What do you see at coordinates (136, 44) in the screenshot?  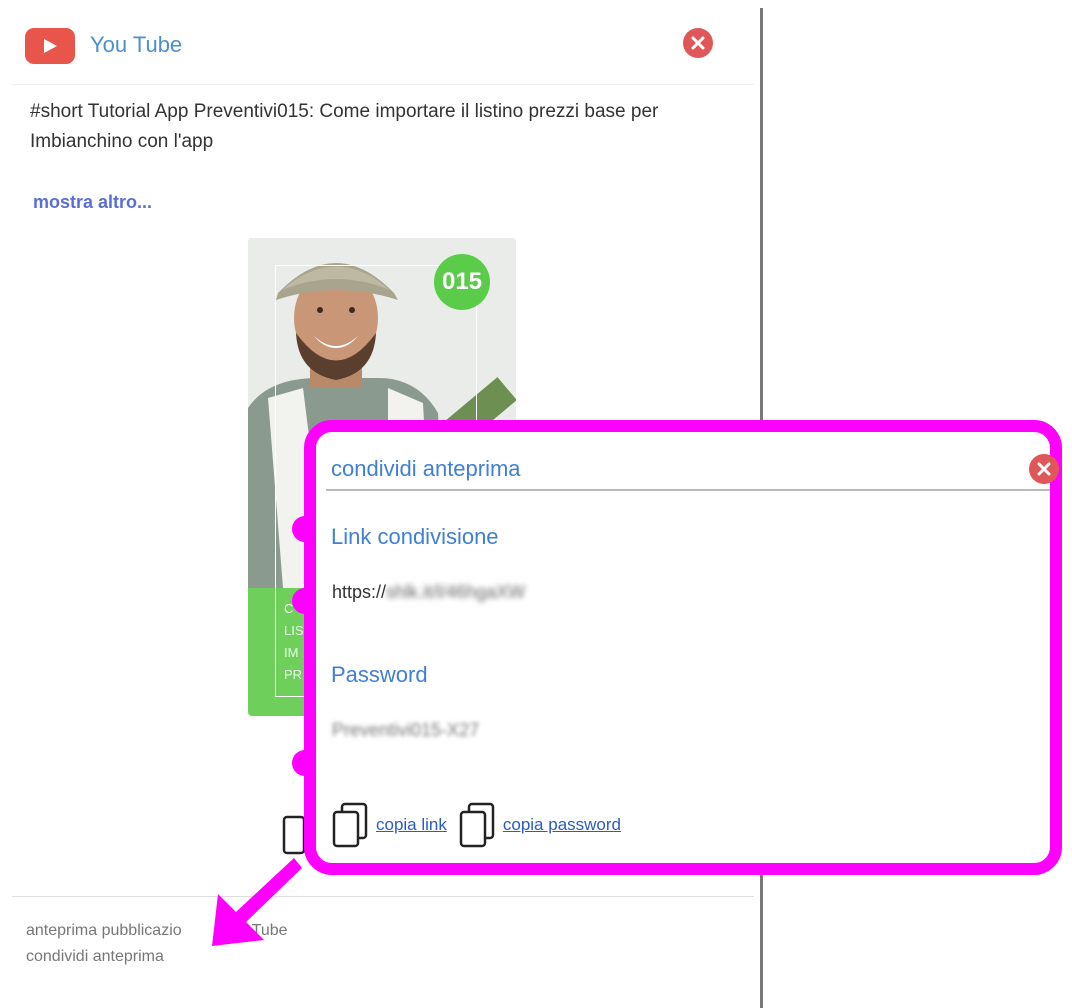 I see `youtube-title: You Tube` at bounding box center [136, 44].